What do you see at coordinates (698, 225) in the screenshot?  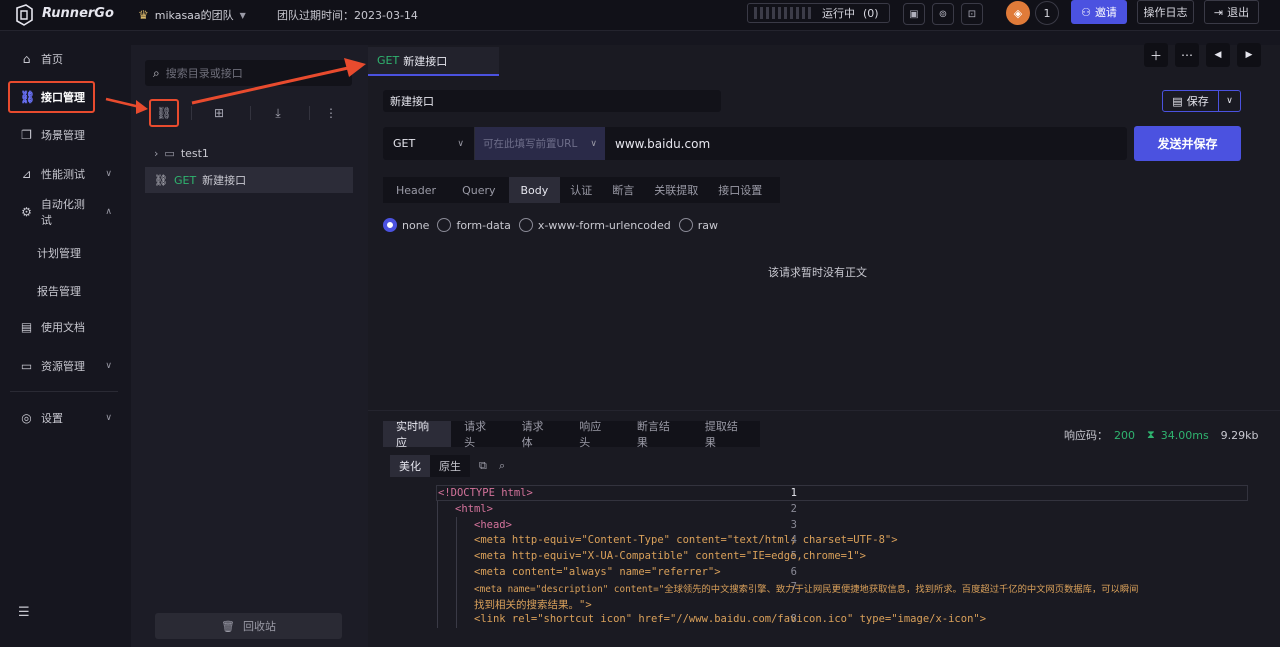 I see `radio-raw: raw` at bounding box center [698, 225].